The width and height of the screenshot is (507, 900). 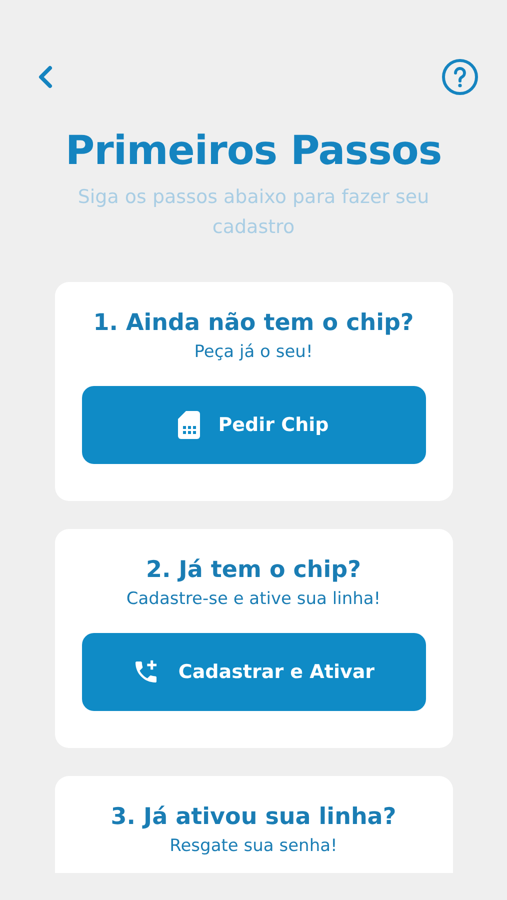 I want to click on page-subtitle: Siga os passos abaixo para fazer seu cadastro, so click(x=253, y=212).